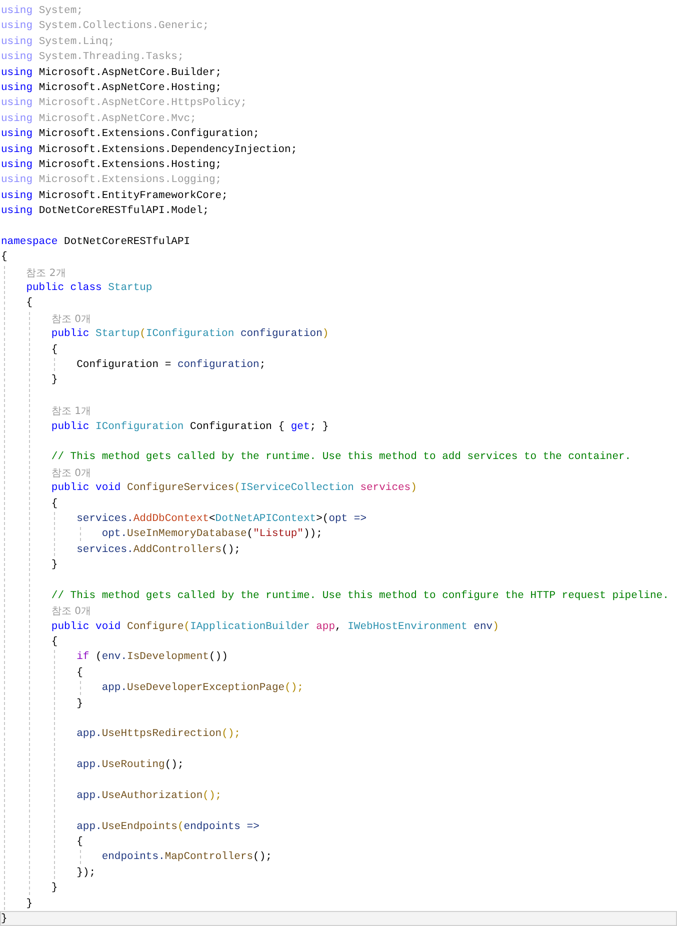 The width and height of the screenshot is (677, 926). What do you see at coordinates (114, 195) in the screenshot?
I see `code-line: using Microsoft.EntityFrameworkCore;` at bounding box center [114, 195].